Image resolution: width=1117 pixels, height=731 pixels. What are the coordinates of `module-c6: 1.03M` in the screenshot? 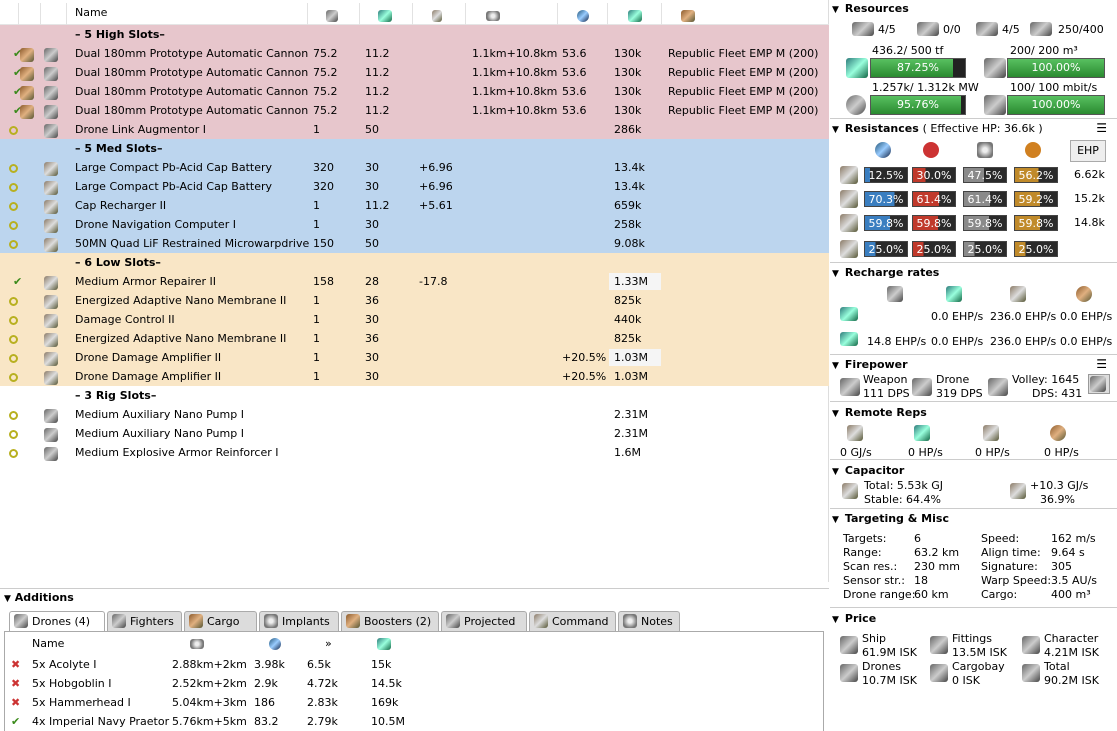 It's located at (631, 357).